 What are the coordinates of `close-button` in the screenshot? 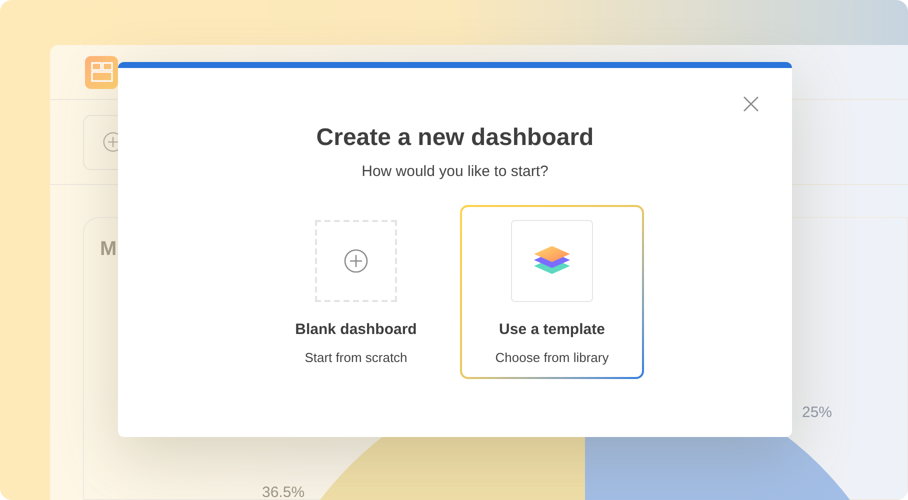 It's located at (751, 104).